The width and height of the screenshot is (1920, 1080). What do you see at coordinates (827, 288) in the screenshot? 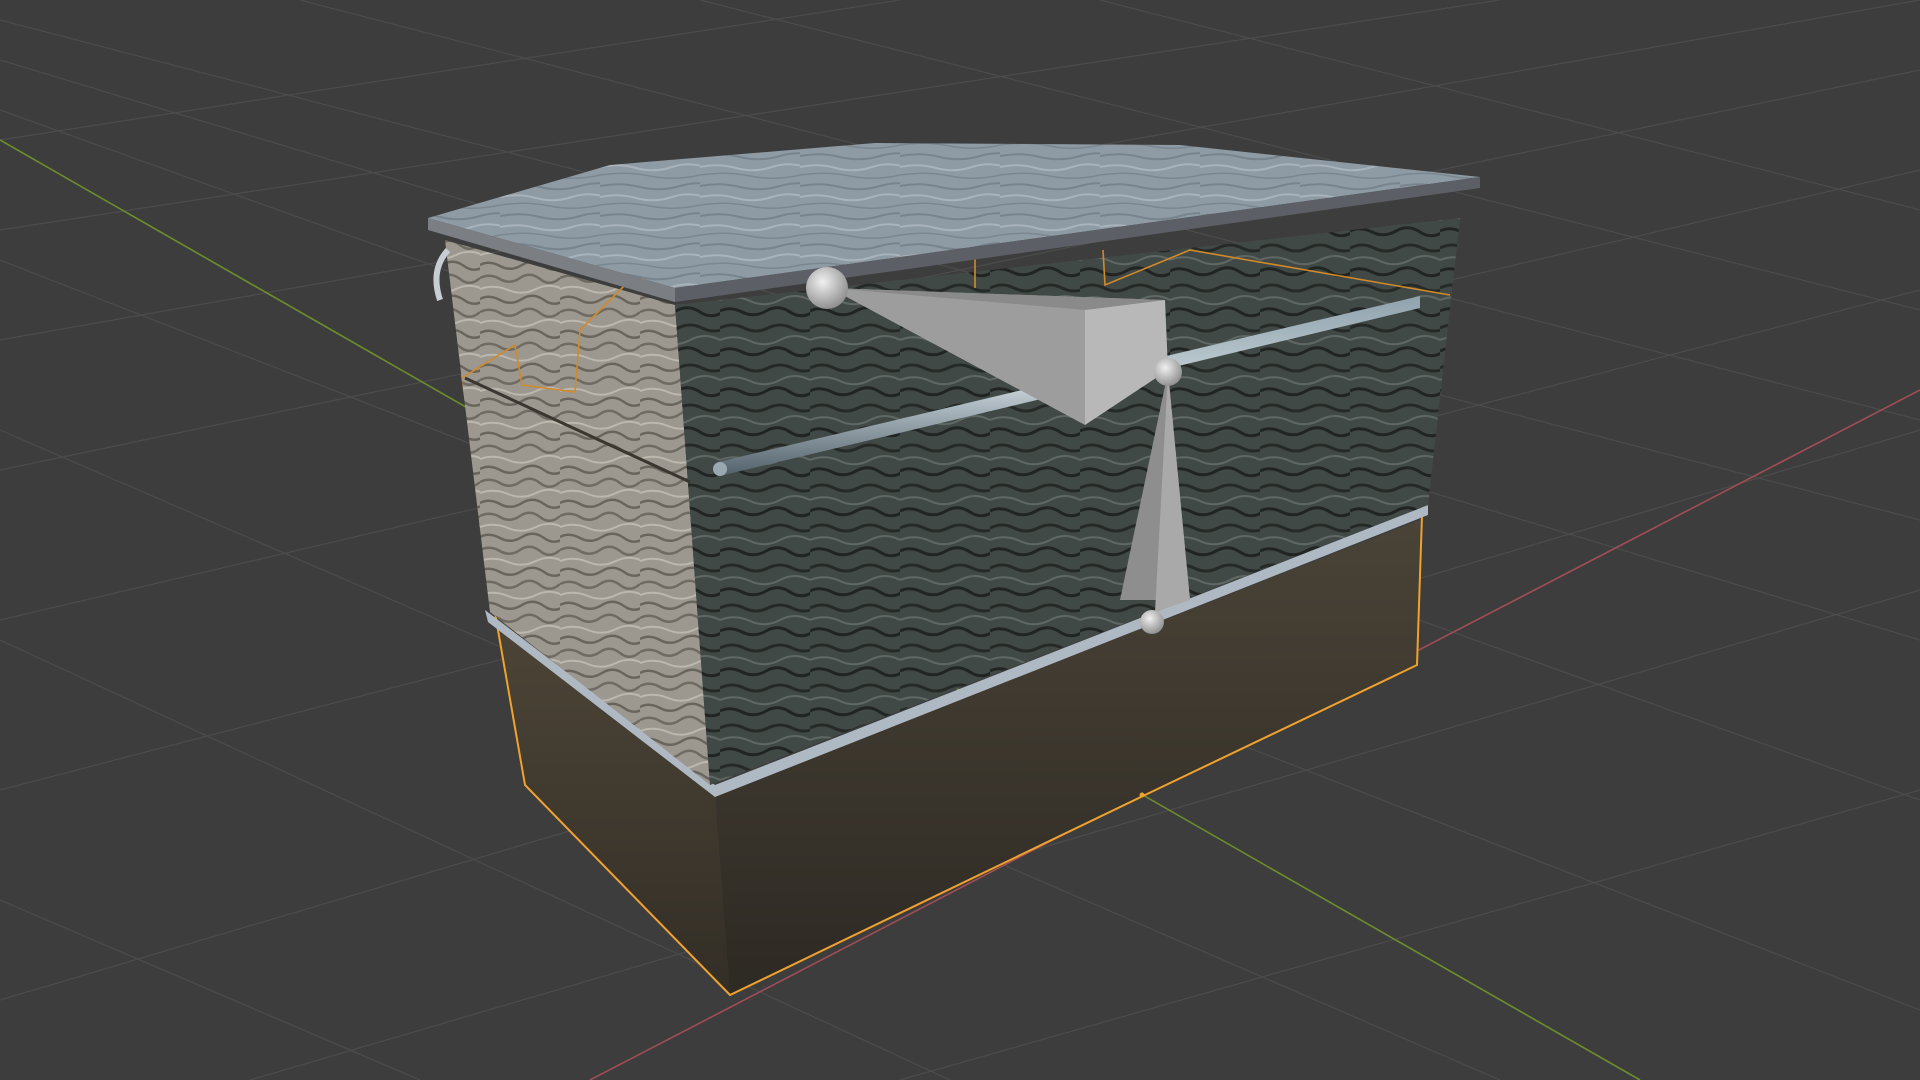
I see `bone-joint-head` at bounding box center [827, 288].